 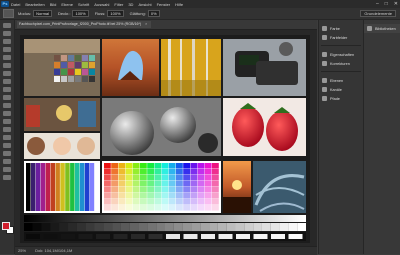 I want to click on quick-select-tool-icon, so click(x=7, y=49).